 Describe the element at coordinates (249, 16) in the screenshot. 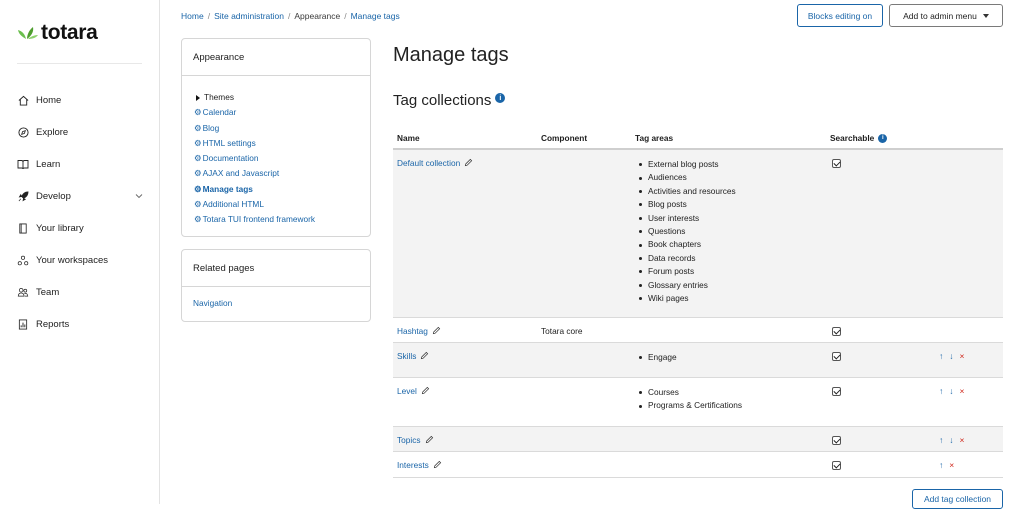

I see `breadcrumb-site-administration: Site administration` at that location.